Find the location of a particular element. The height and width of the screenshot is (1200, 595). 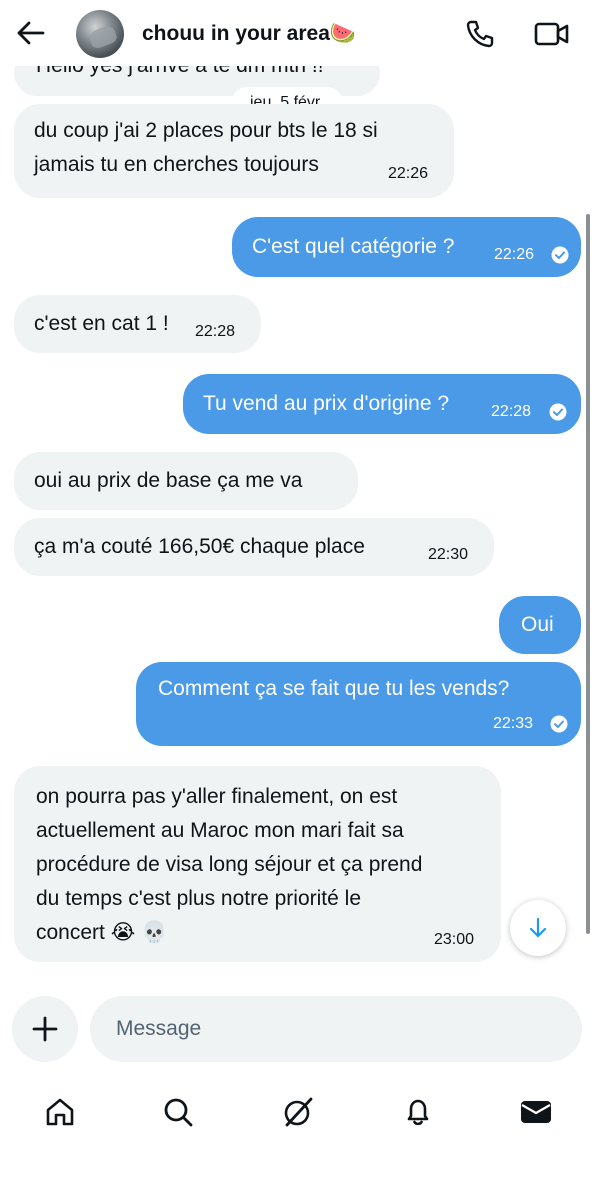

grok-icon is located at coordinates (298, 1112).